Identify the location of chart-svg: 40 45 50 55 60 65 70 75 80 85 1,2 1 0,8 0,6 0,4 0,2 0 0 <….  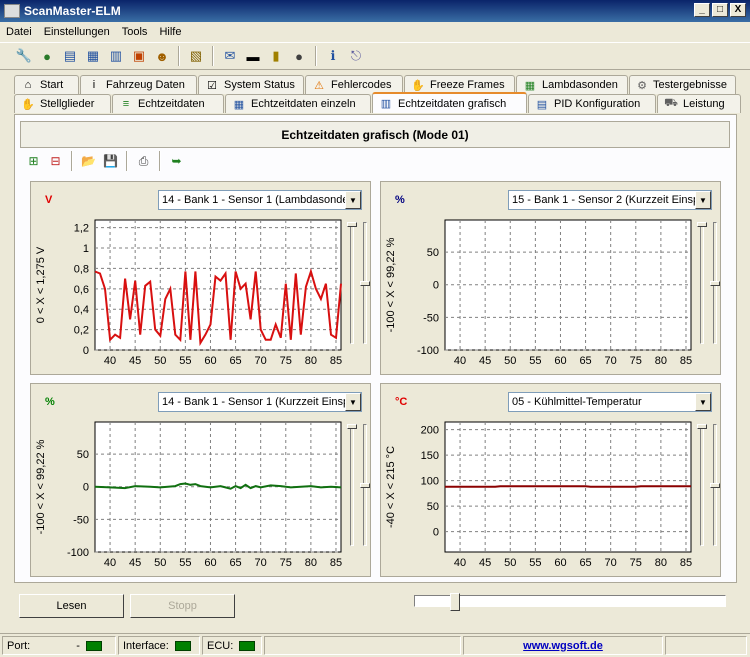
(188, 293).